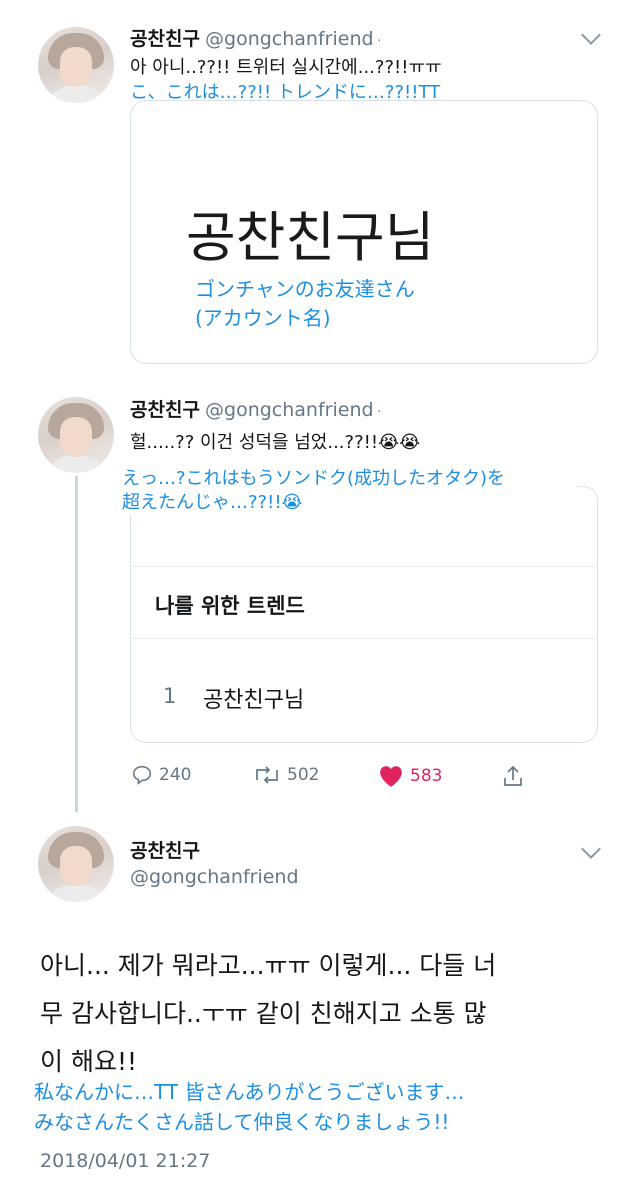  Describe the element at coordinates (275, 442) in the screenshot. I see `tweet-text: 헐.....?? 이건 성덕을 넘었...??!!😭😭` at that location.